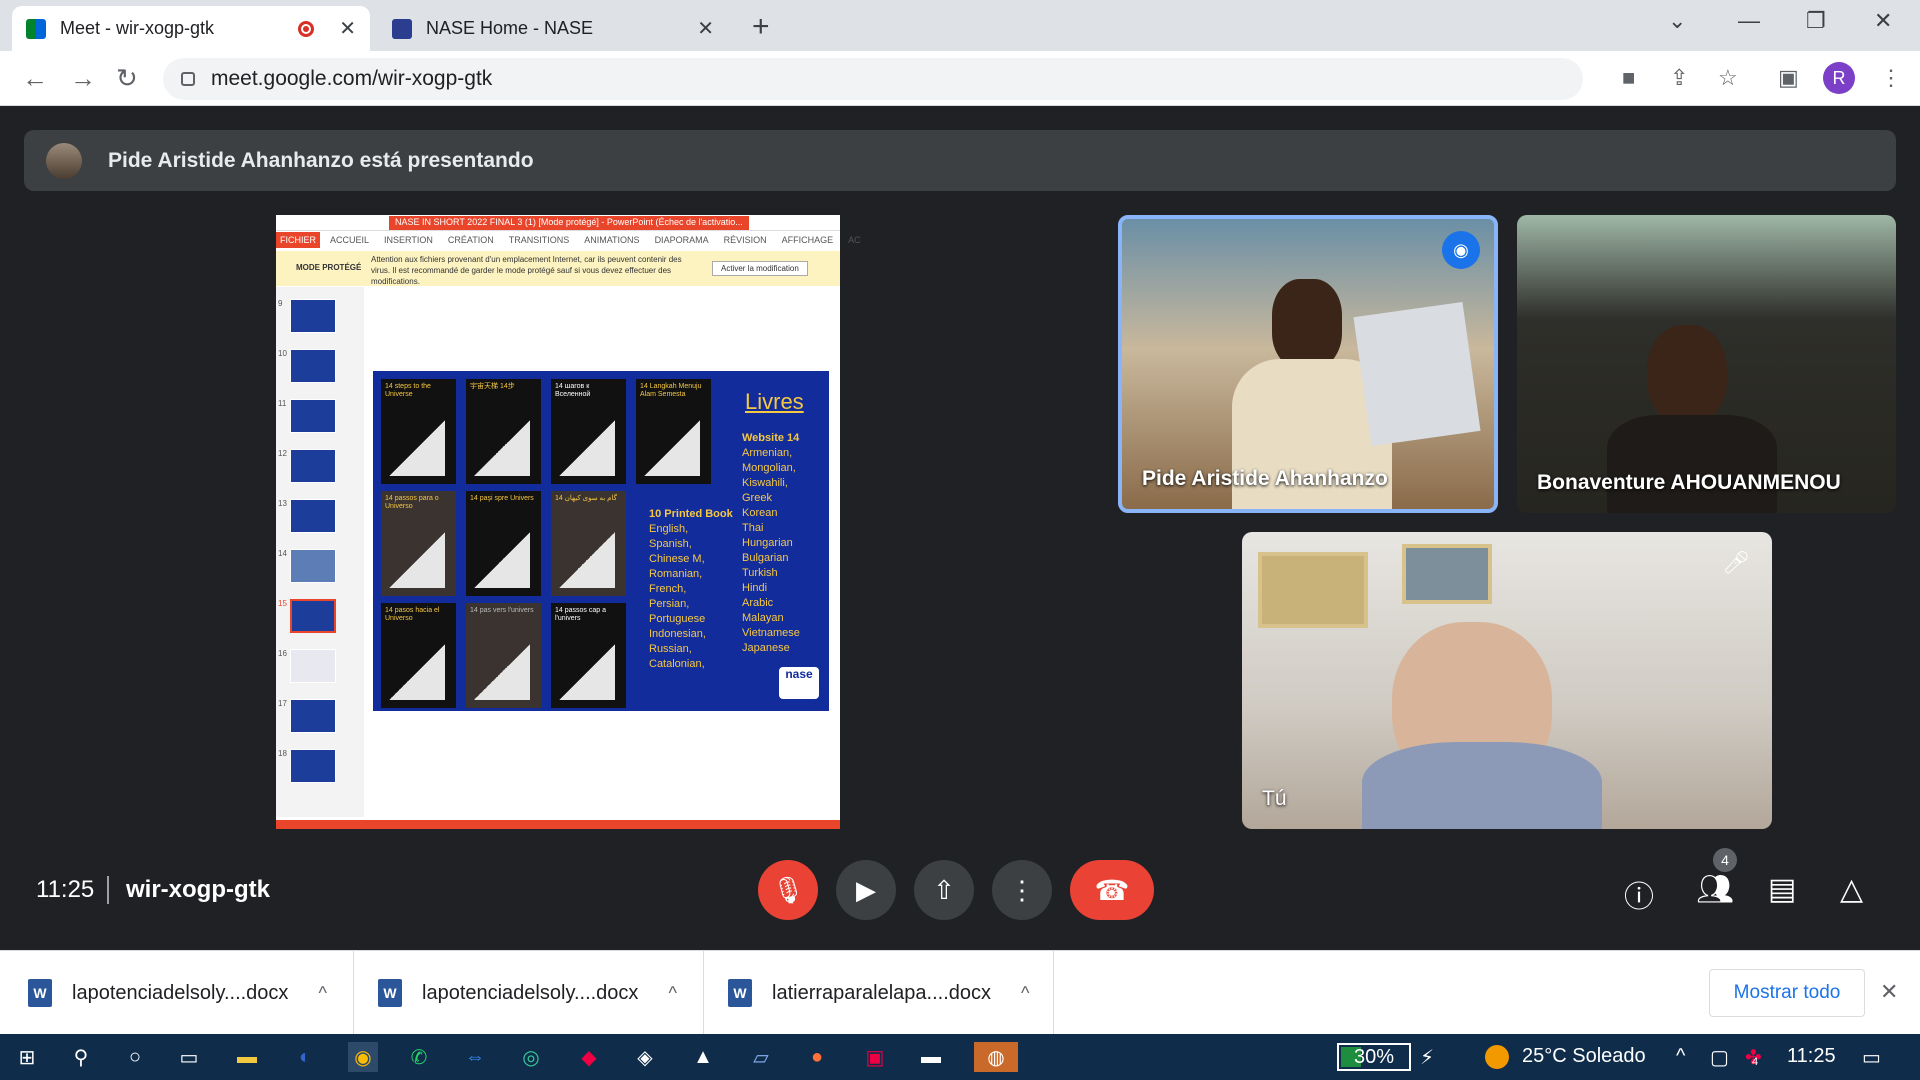 The height and width of the screenshot is (1080, 1920). Describe the element at coordinates (282, 753) in the screenshot. I see `thumb-number: 18` at that location.